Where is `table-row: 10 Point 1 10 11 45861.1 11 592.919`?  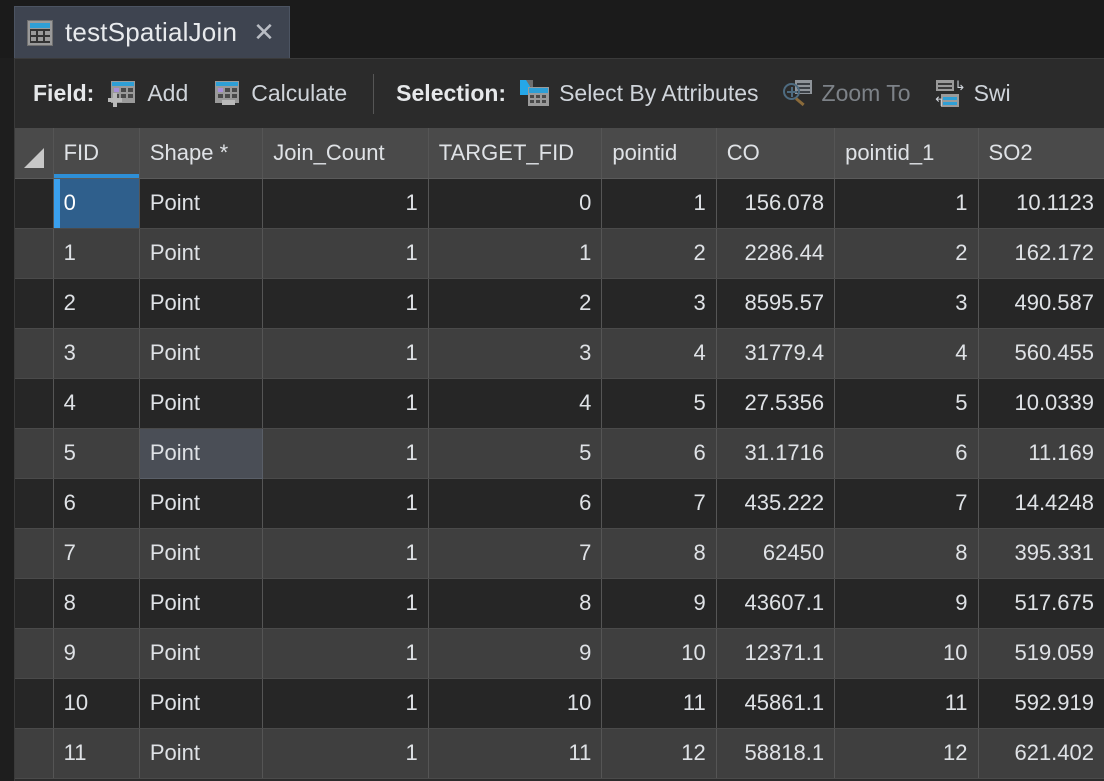 table-row: 10 Point 1 10 11 45861.1 11 592.919 is located at coordinates (559, 703).